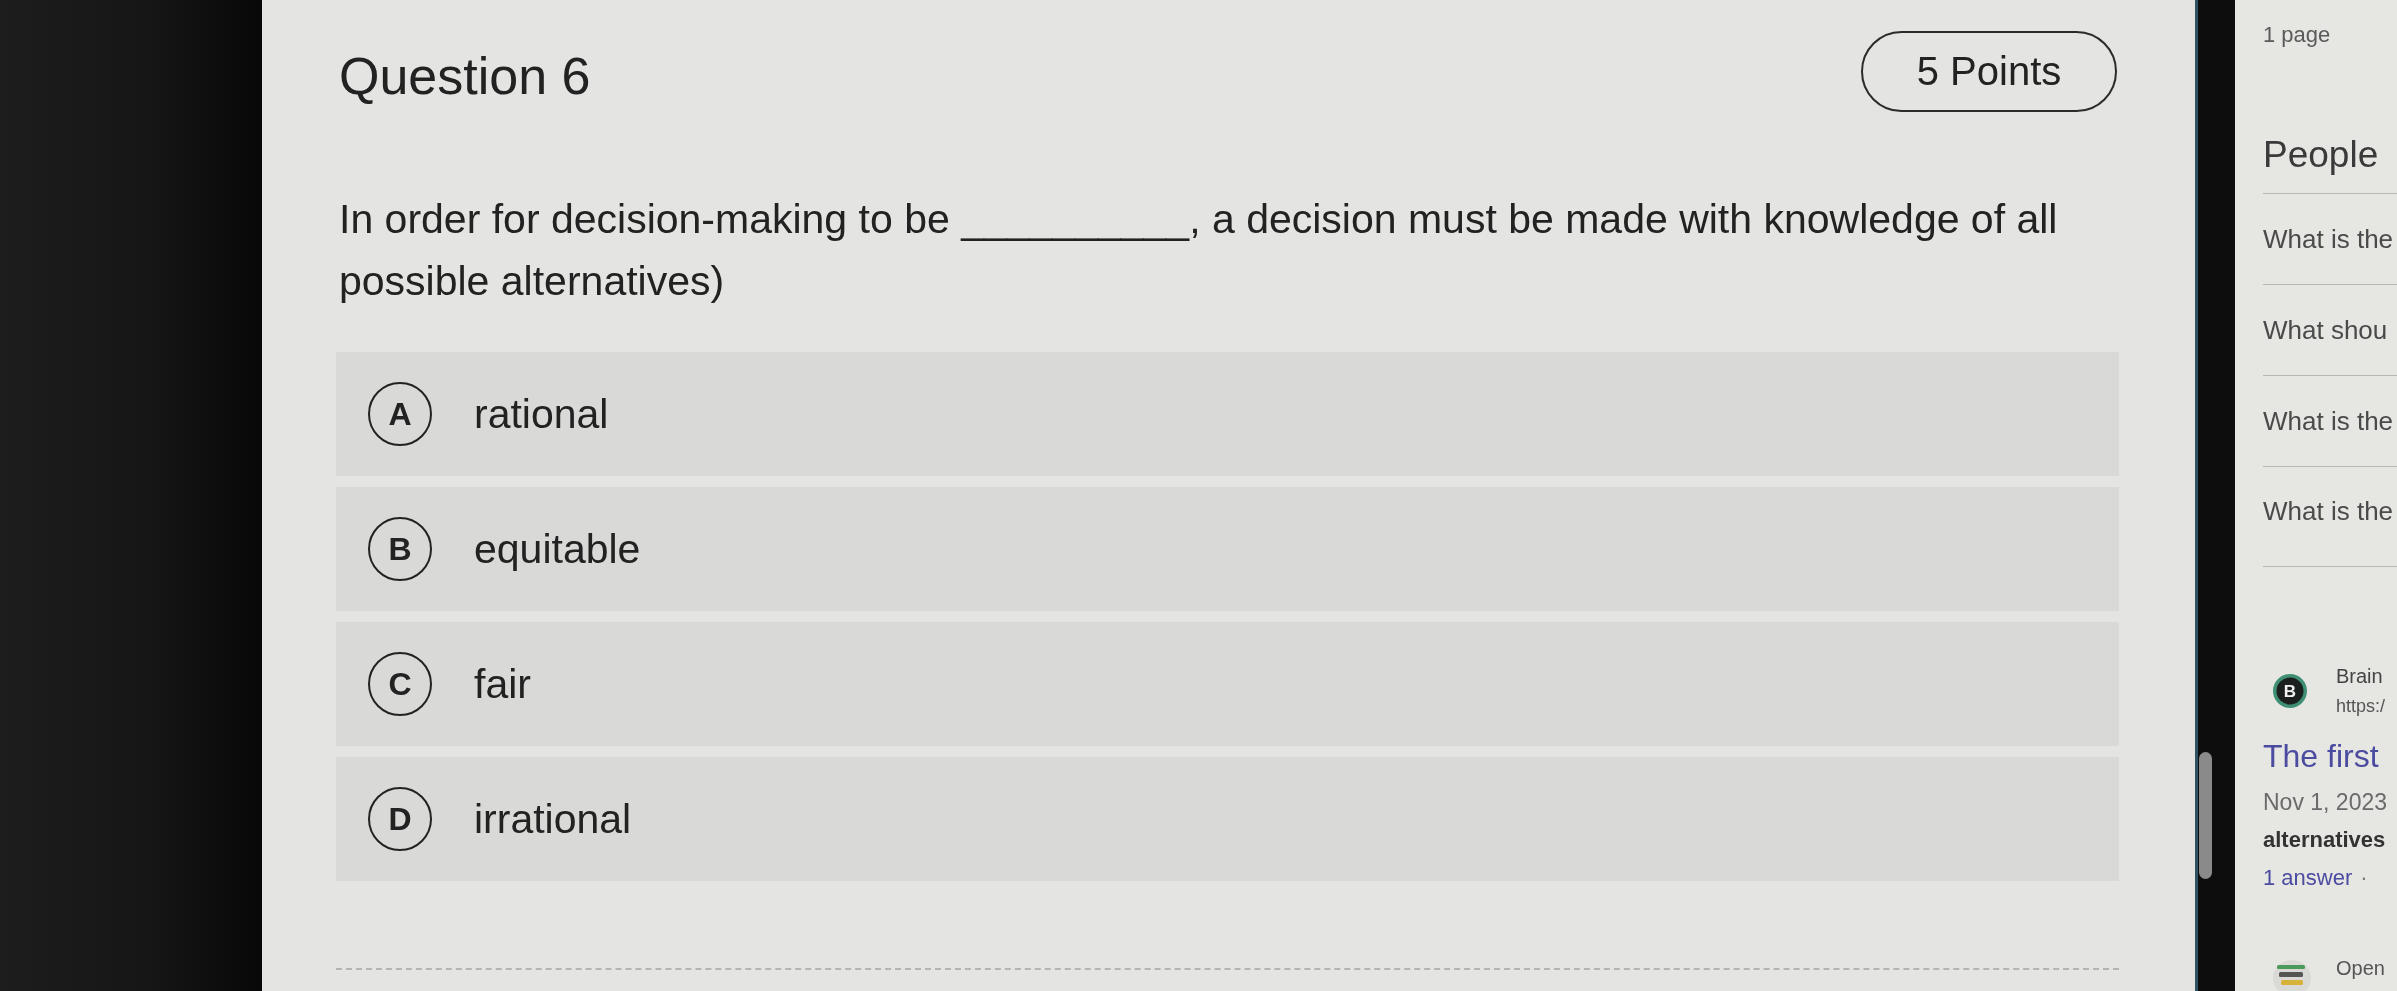  What do you see at coordinates (2321, 756) in the screenshot?
I see `result-title-link: The first` at bounding box center [2321, 756].